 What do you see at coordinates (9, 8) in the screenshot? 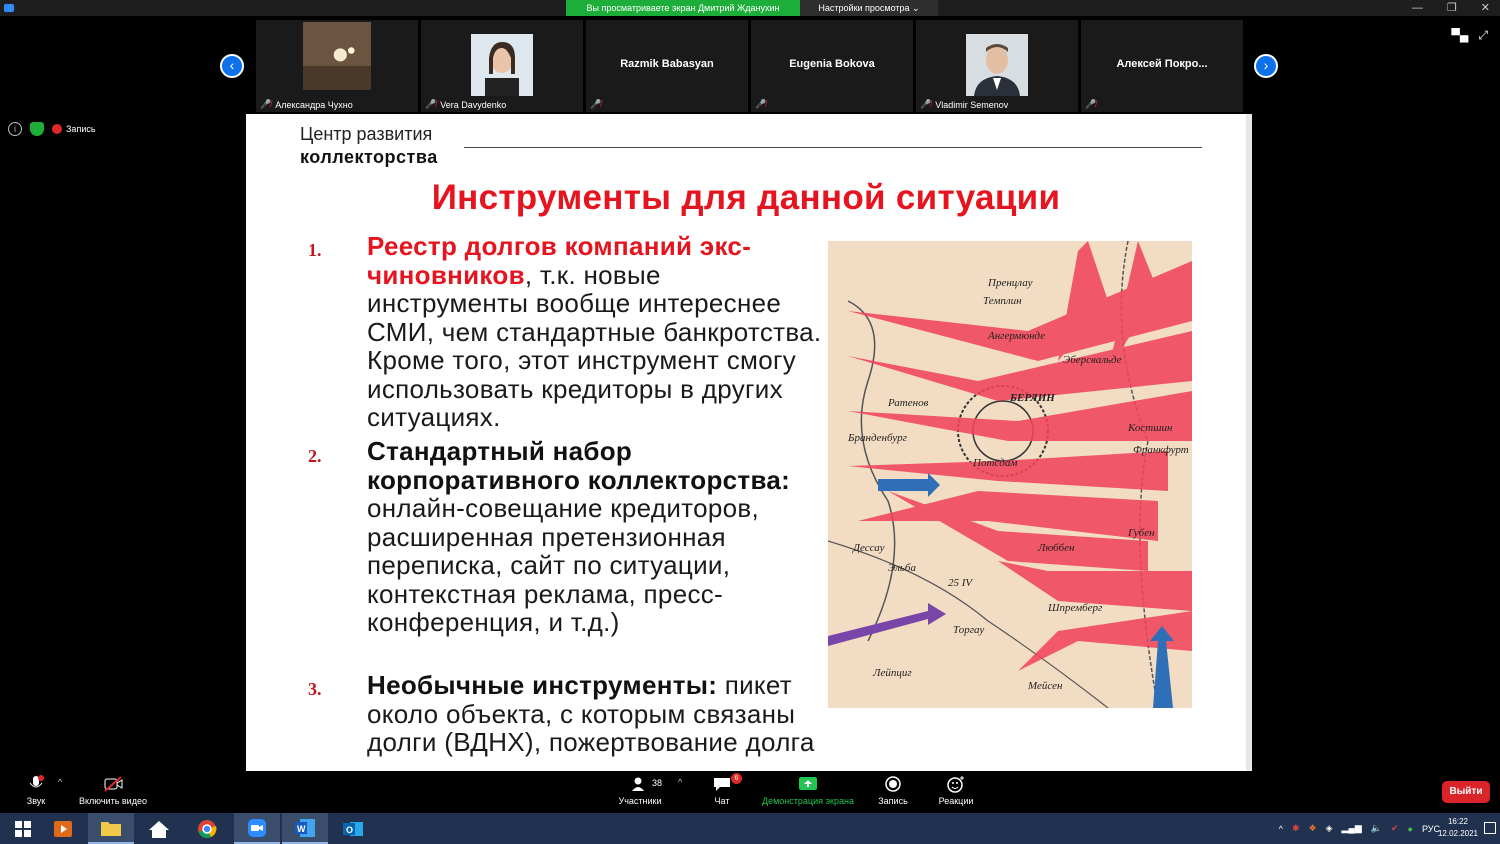
I see `zoom-logo-icon` at bounding box center [9, 8].